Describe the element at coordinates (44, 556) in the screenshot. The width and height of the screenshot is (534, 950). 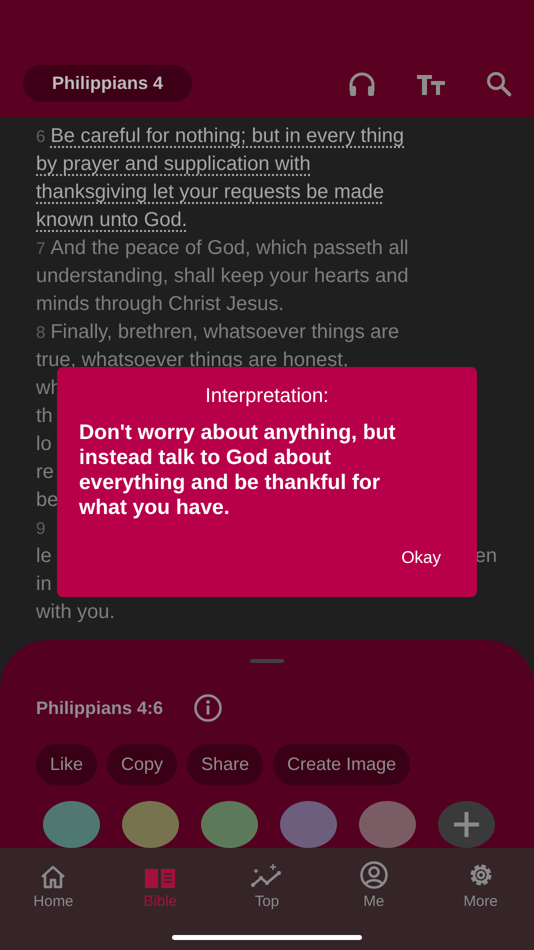
I see `verse-text: le` at that location.